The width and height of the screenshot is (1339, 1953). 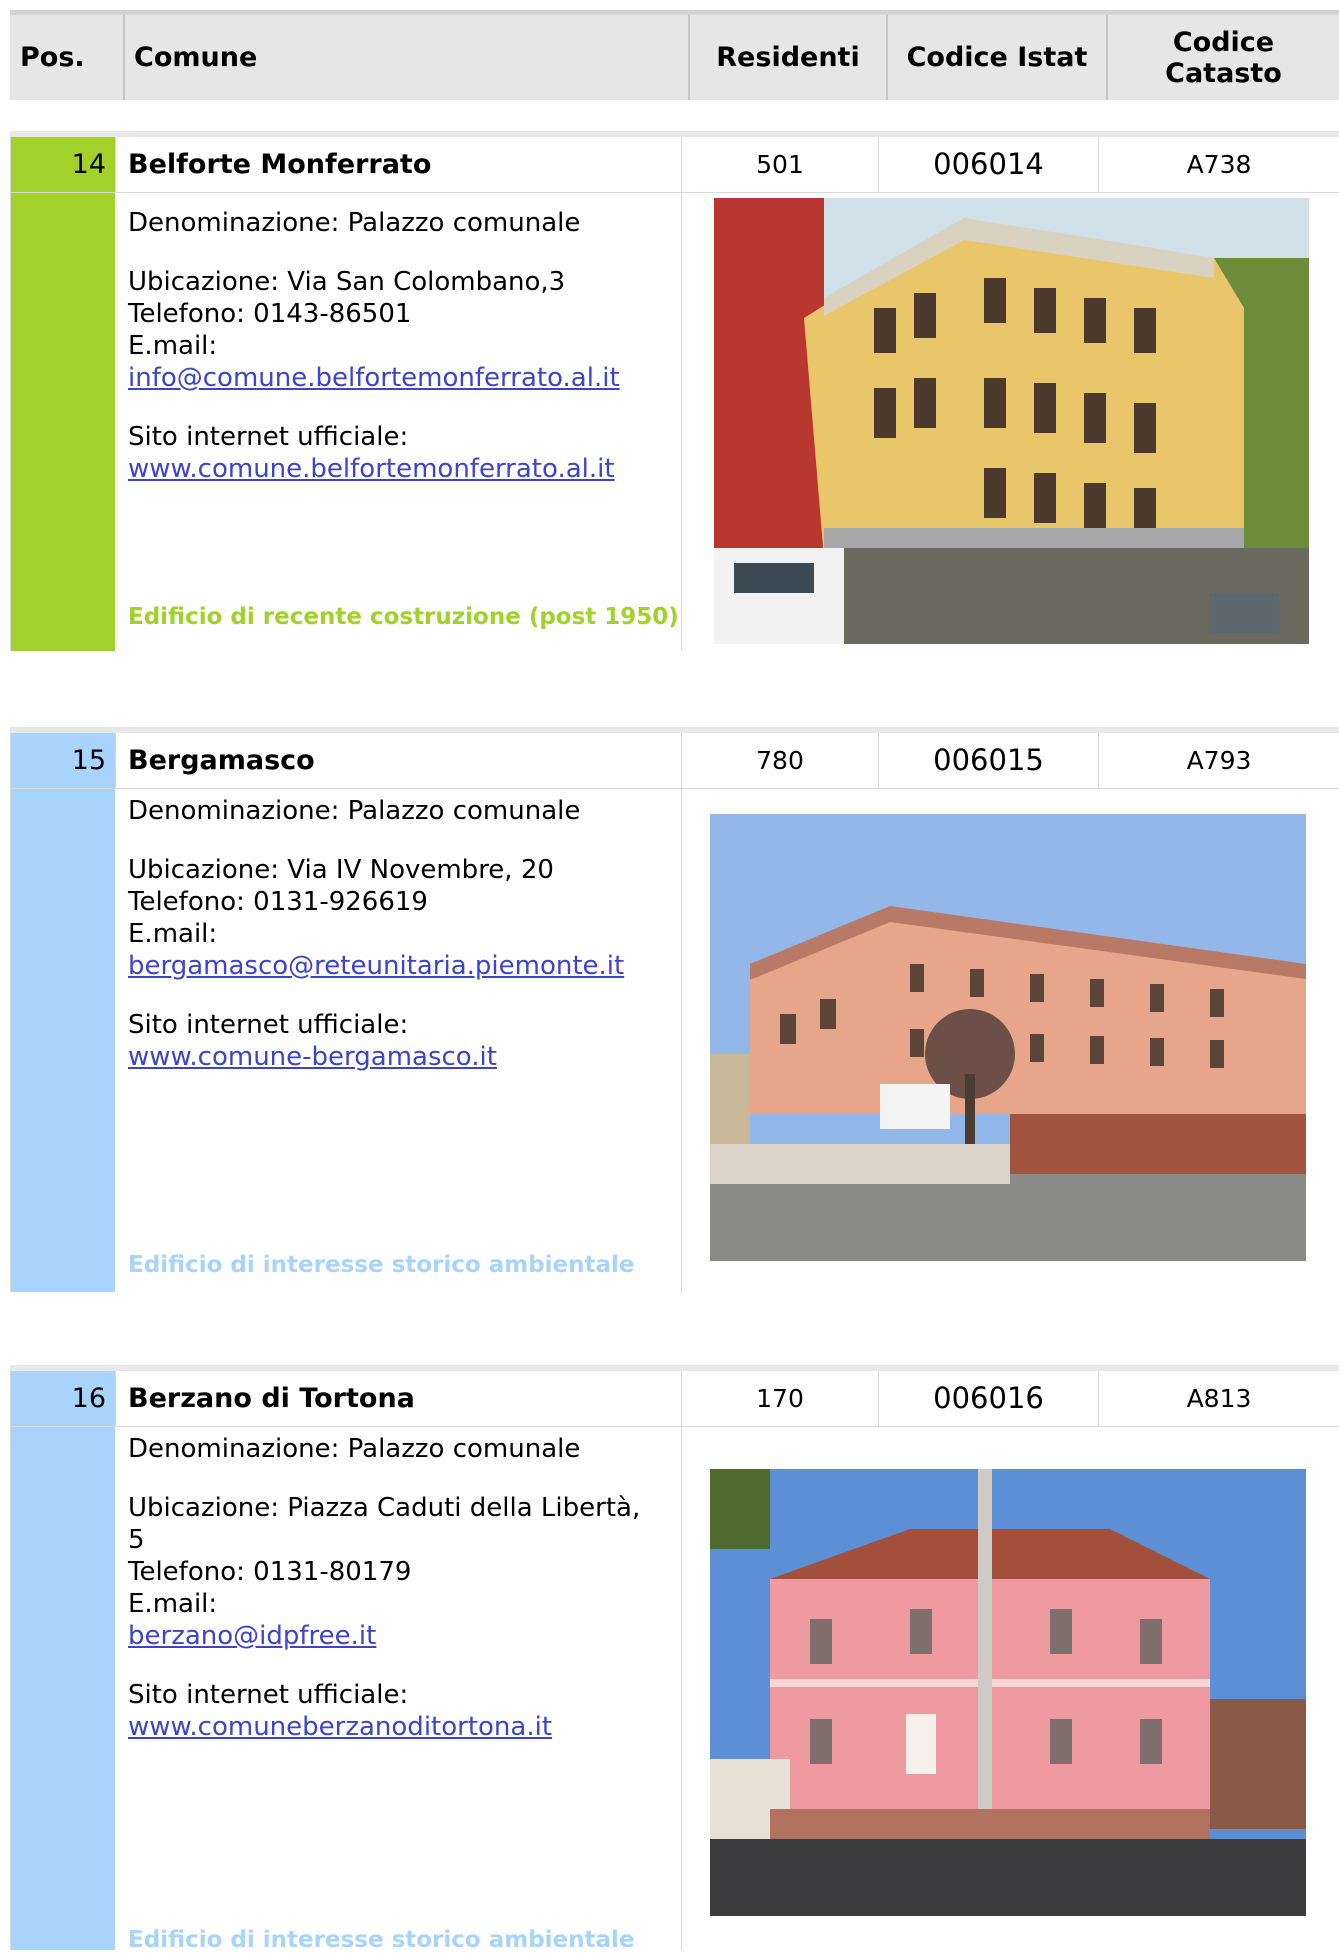 I want to click on header-residenti: Residenti, so click(x=788, y=57).